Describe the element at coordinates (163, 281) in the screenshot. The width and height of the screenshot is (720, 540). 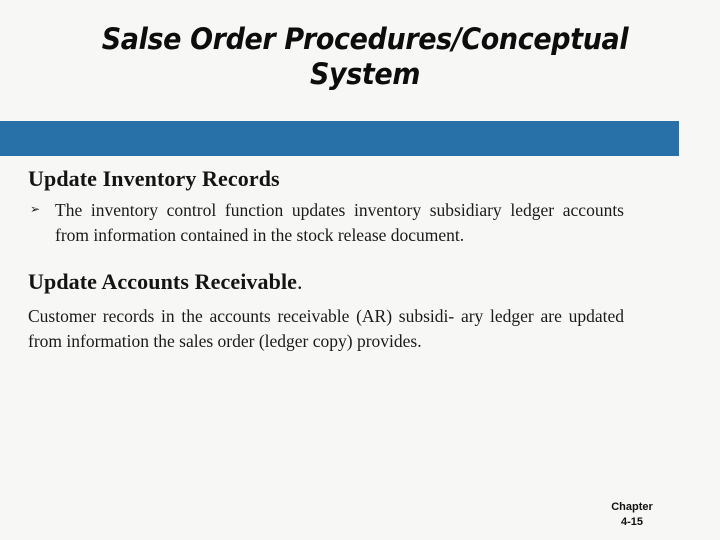
I see `section-heading-text: Update Accounts Receivable` at that location.